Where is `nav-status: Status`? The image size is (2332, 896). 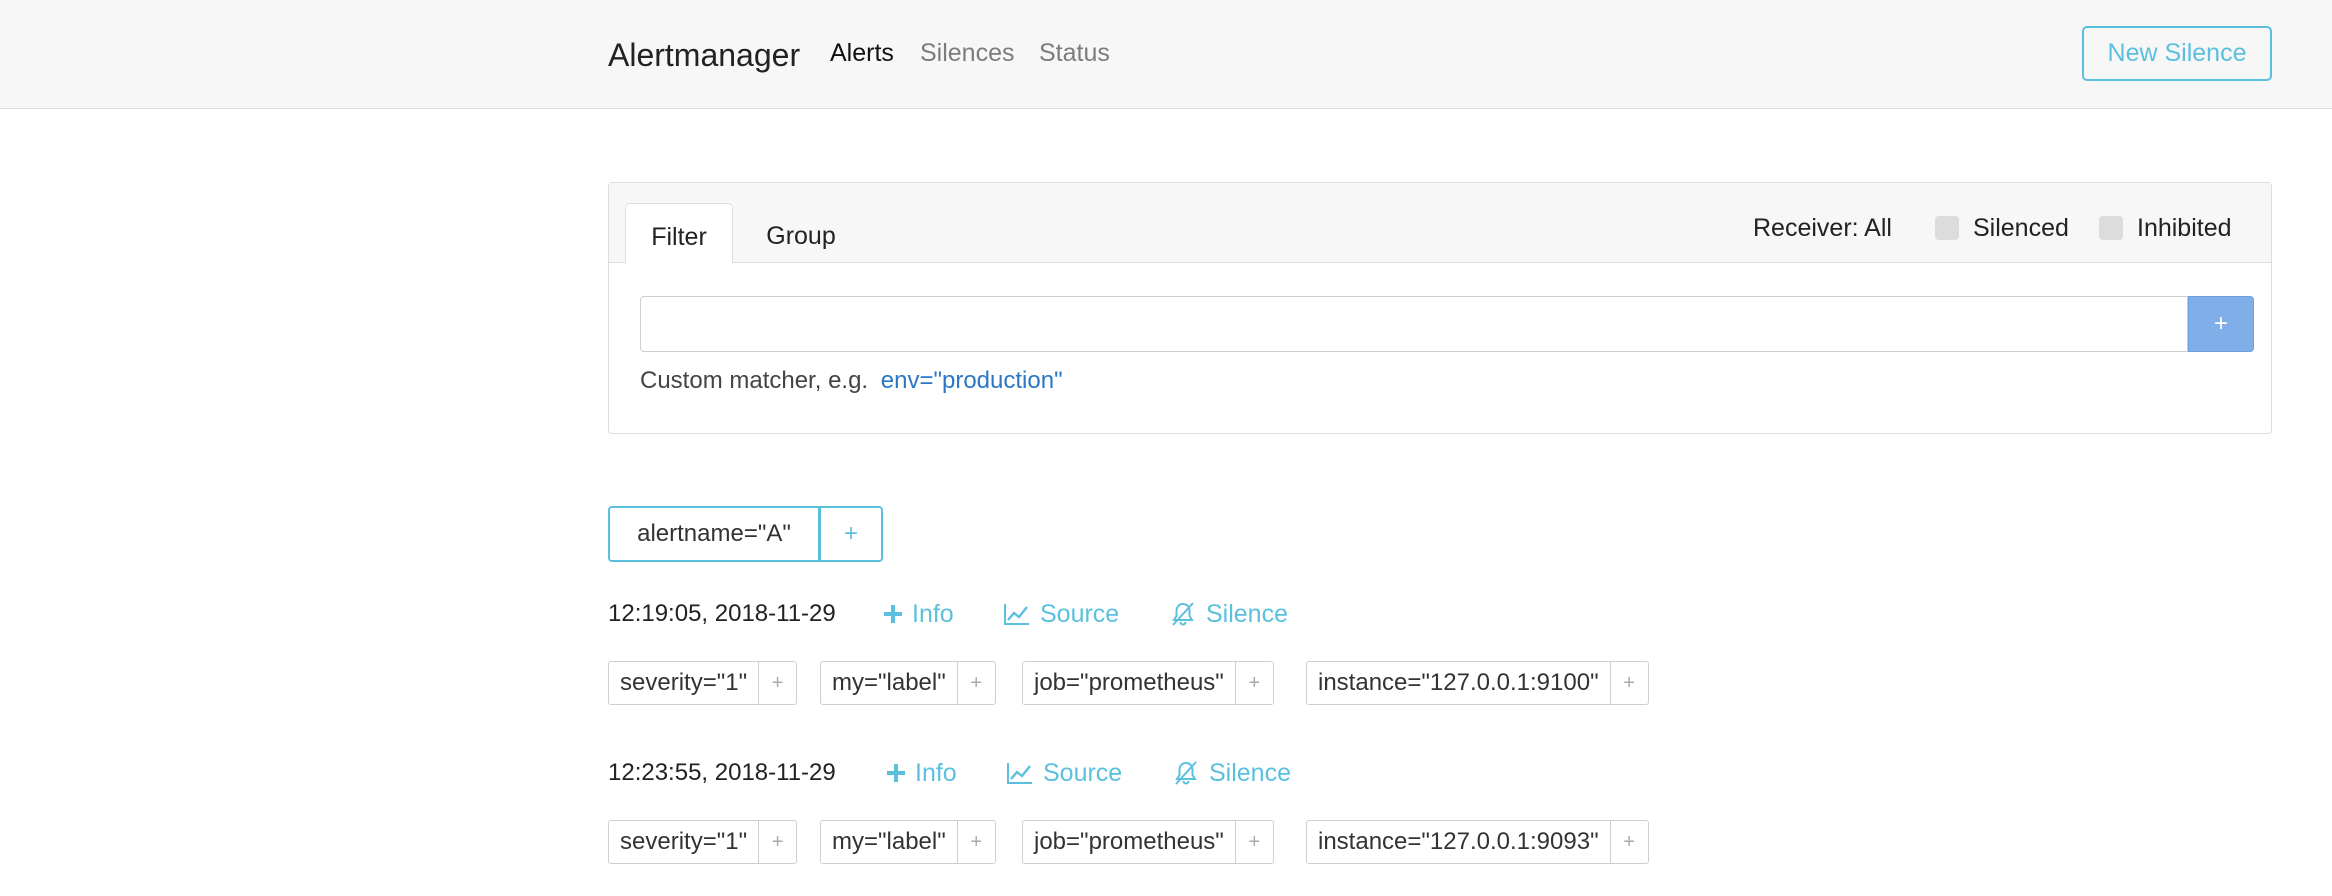
nav-status: Status is located at coordinates (1074, 53).